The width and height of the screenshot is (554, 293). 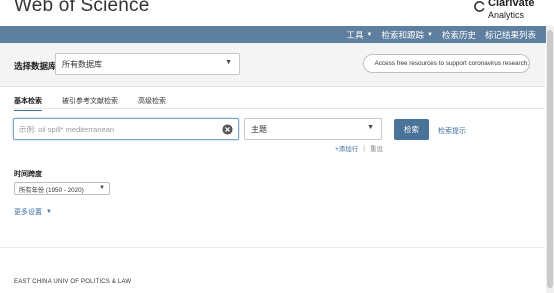 I want to click on nav-tools-label: 工具, so click(x=355, y=34).